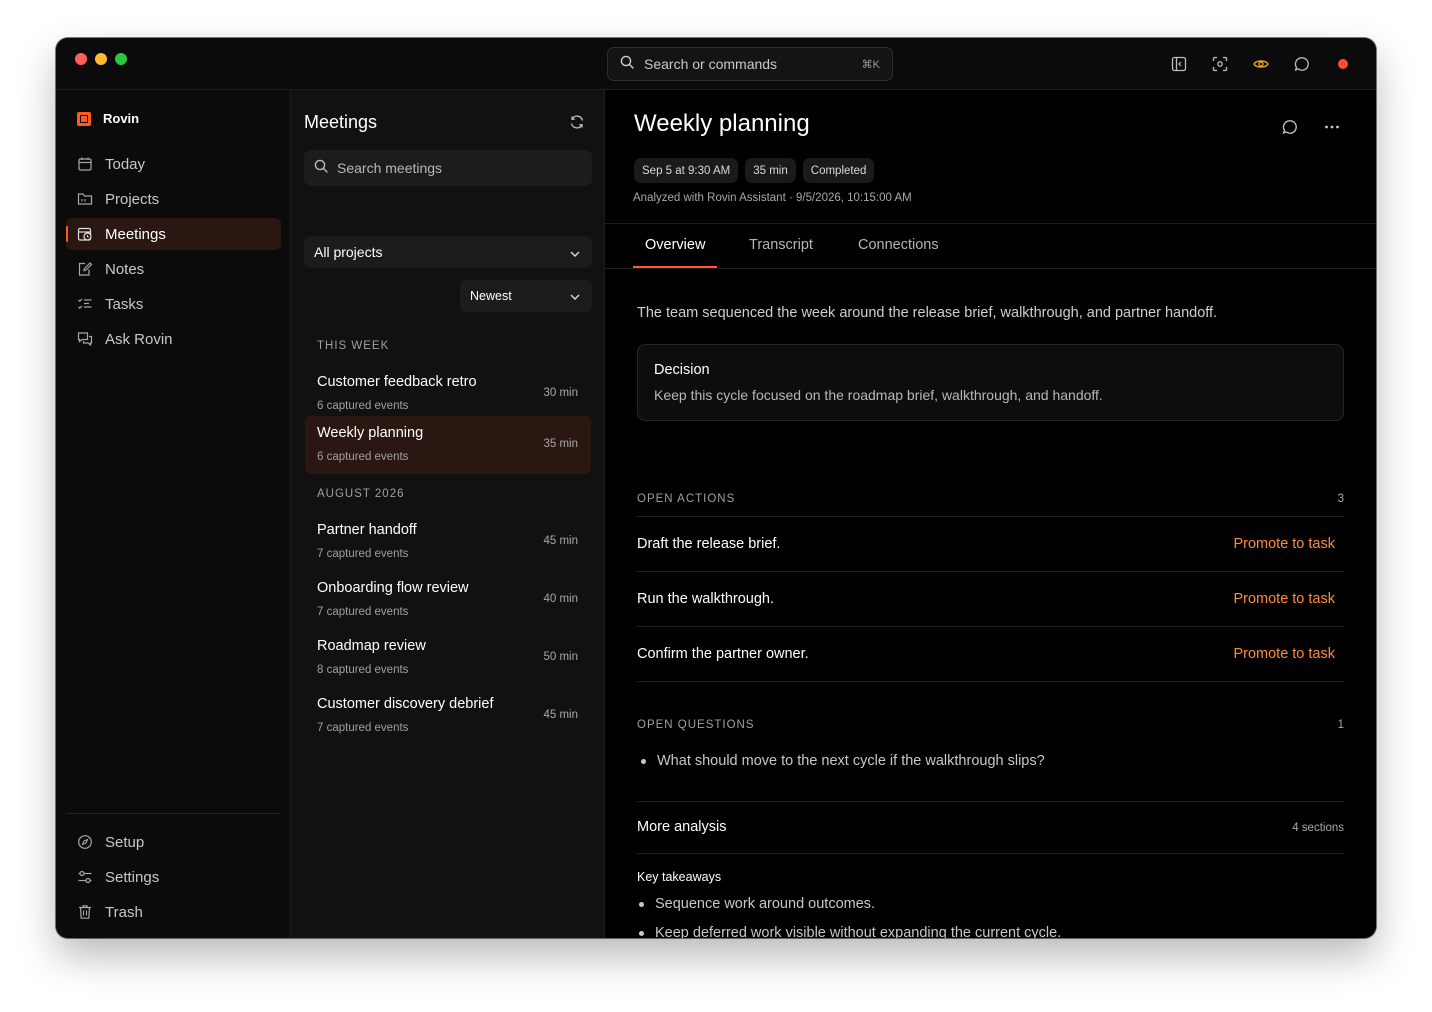  What do you see at coordinates (1290, 127) in the screenshot?
I see `comment-icon` at bounding box center [1290, 127].